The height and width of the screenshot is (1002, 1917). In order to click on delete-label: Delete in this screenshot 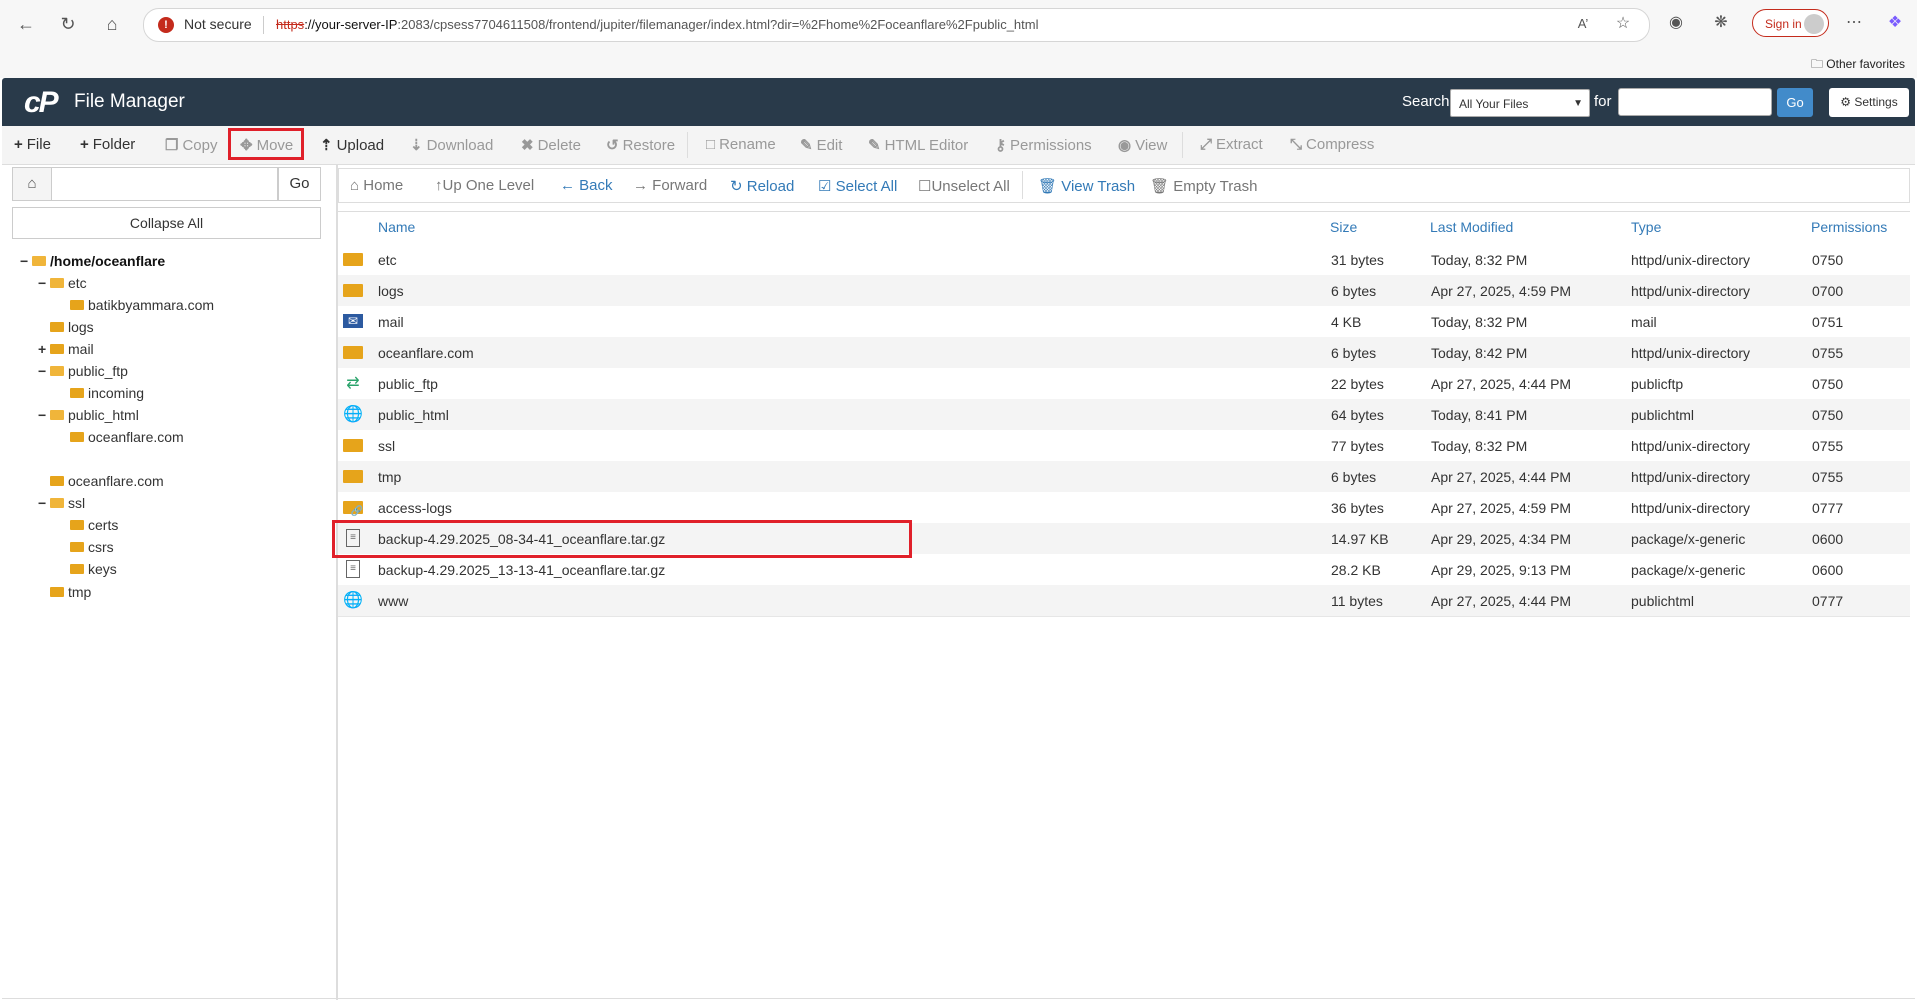, I will do `click(559, 145)`.